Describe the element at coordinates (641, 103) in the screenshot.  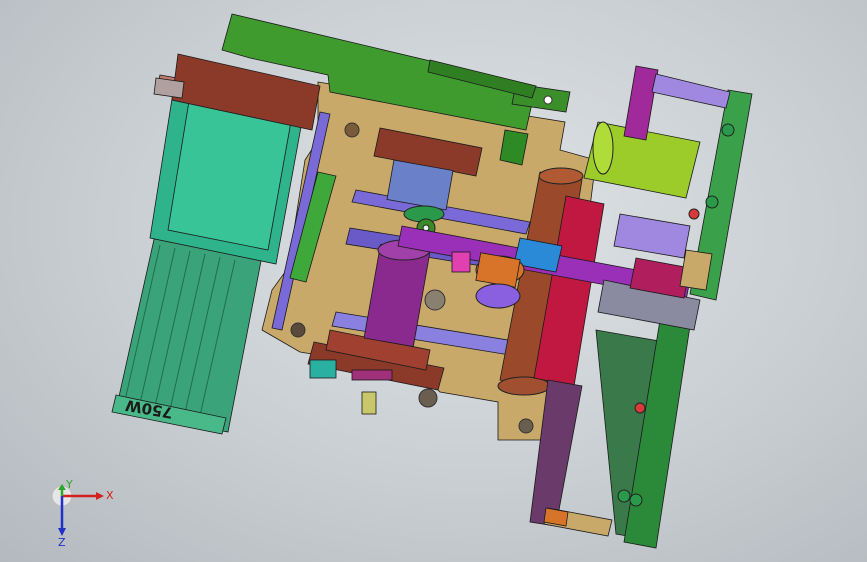
I see `purple-bracket-top` at that location.